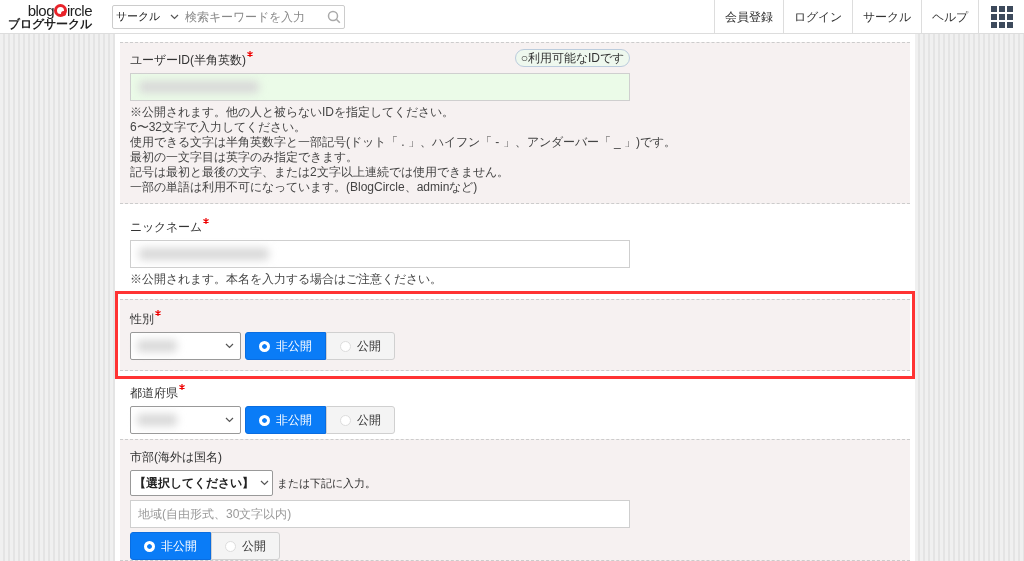 This screenshot has width=1024, height=561. What do you see at coordinates (201, 483) in the screenshot?
I see `select-field: 【選択してください】` at bounding box center [201, 483].